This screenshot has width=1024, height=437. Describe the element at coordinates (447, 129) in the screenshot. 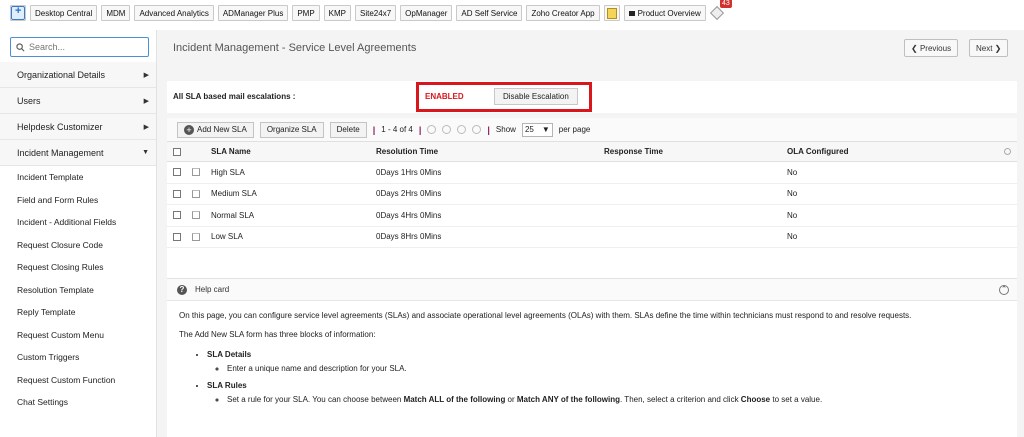

I see `prev-page-icon` at that location.